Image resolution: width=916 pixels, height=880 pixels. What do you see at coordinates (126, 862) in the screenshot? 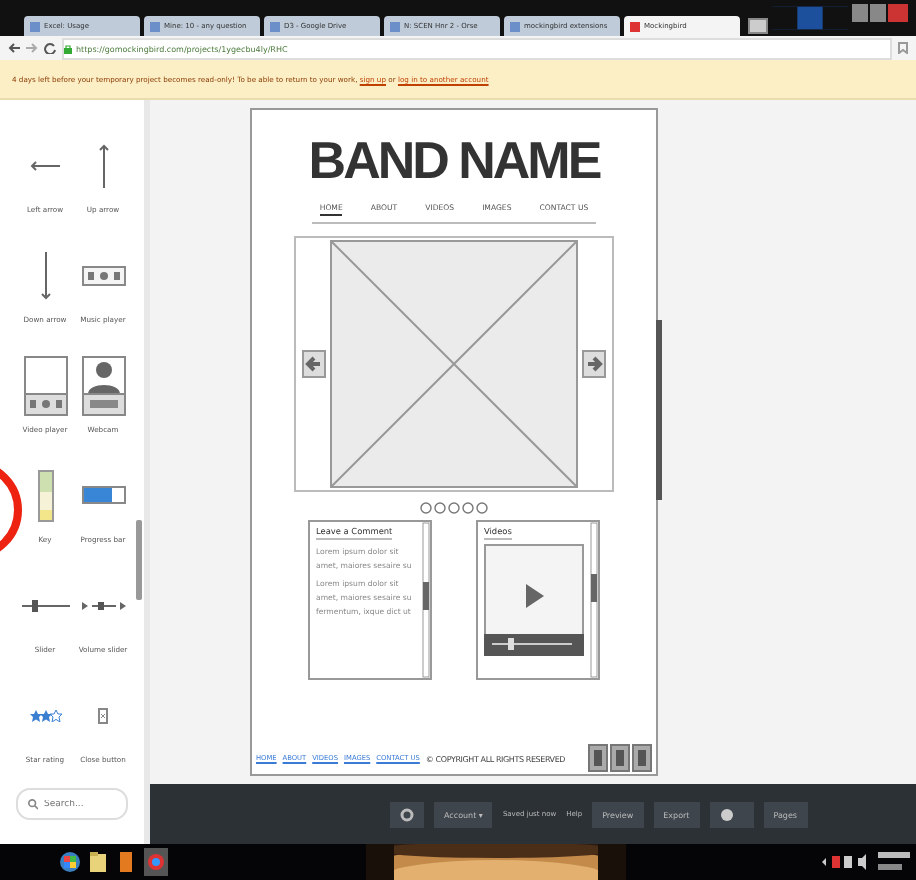
I see `media-player-icon` at bounding box center [126, 862].